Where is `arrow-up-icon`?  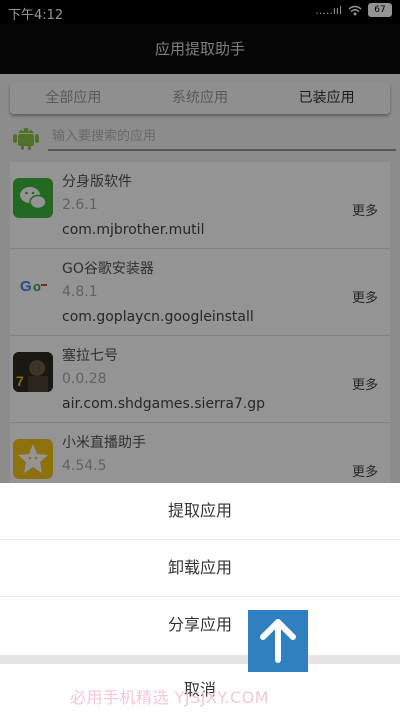 arrow-up-icon is located at coordinates (278, 641).